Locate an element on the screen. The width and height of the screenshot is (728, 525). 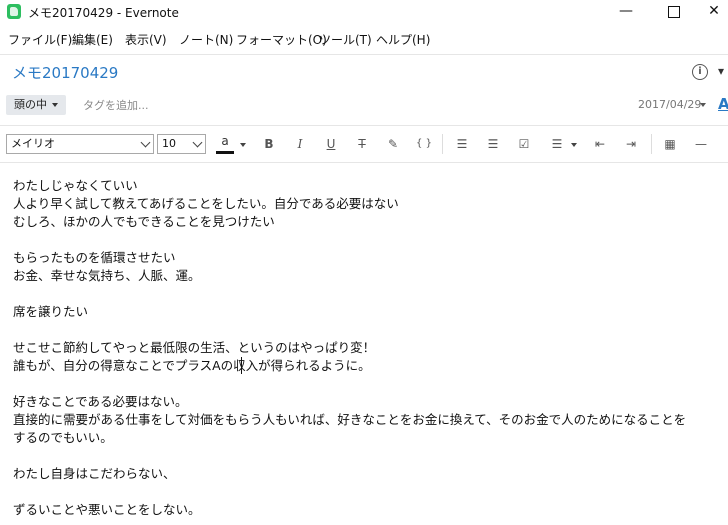
note-date: 2017/04/29 is located at coordinates (669, 104).